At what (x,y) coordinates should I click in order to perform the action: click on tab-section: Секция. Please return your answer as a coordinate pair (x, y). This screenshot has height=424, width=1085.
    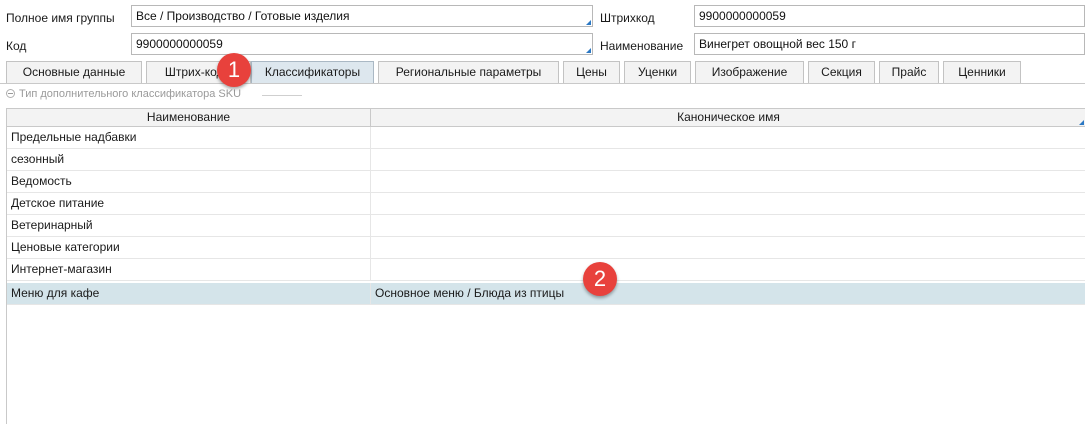
    Looking at the image, I should click on (841, 72).